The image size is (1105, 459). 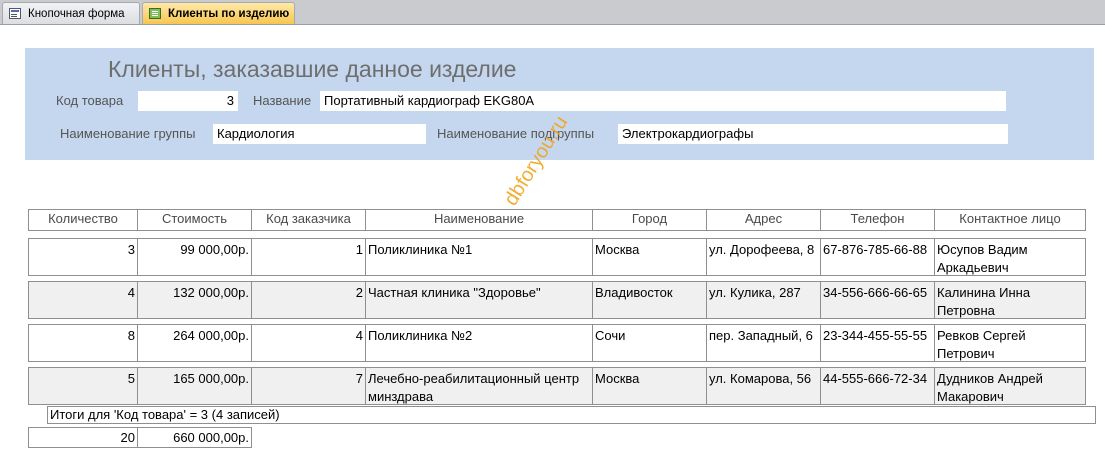 I want to click on contact-cell: Дудников Андрей Макарович, so click(x=1010, y=386).